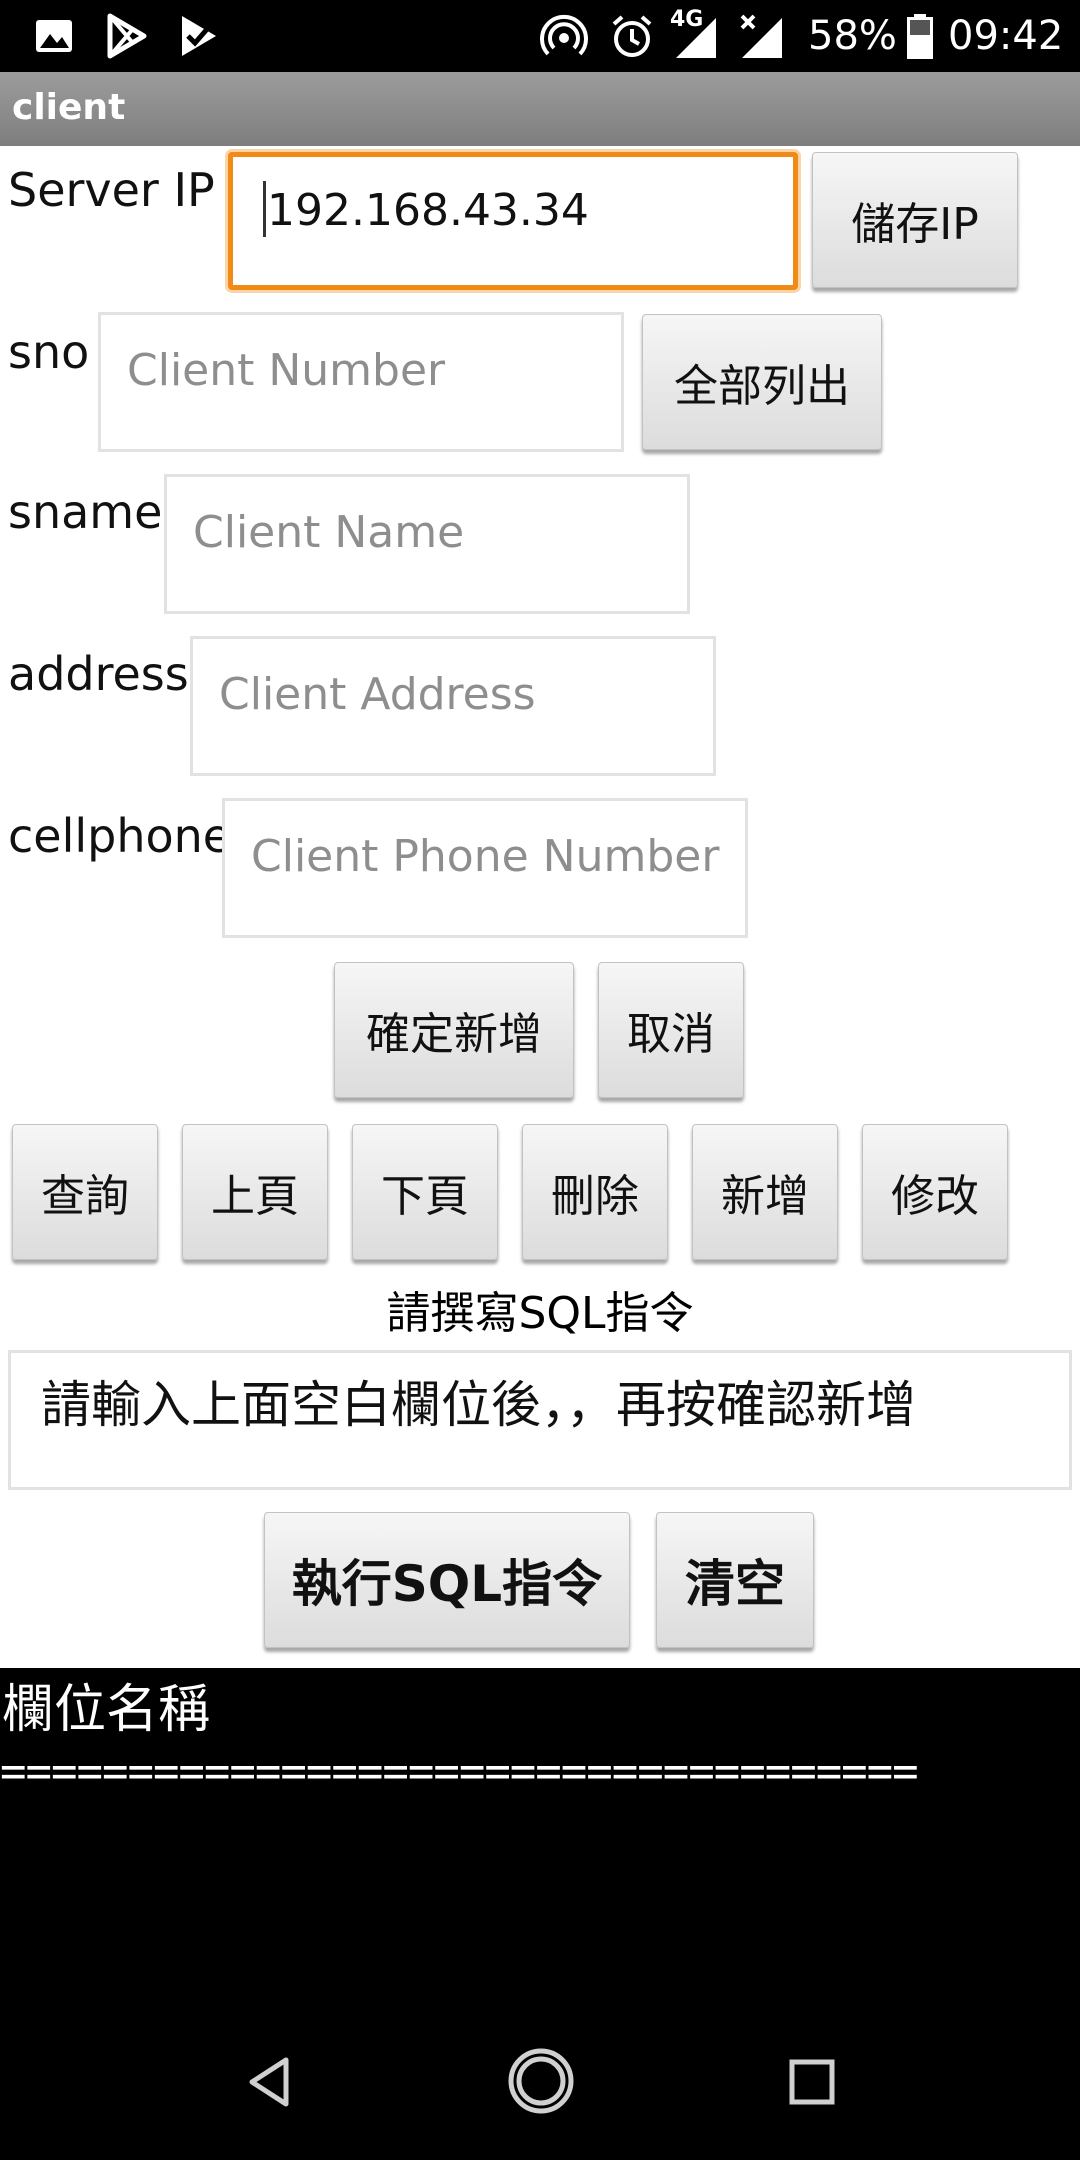 This screenshot has height=2160, width=1080. I want to click on confirm-add-button: 確定新增, so click(454, 1030).